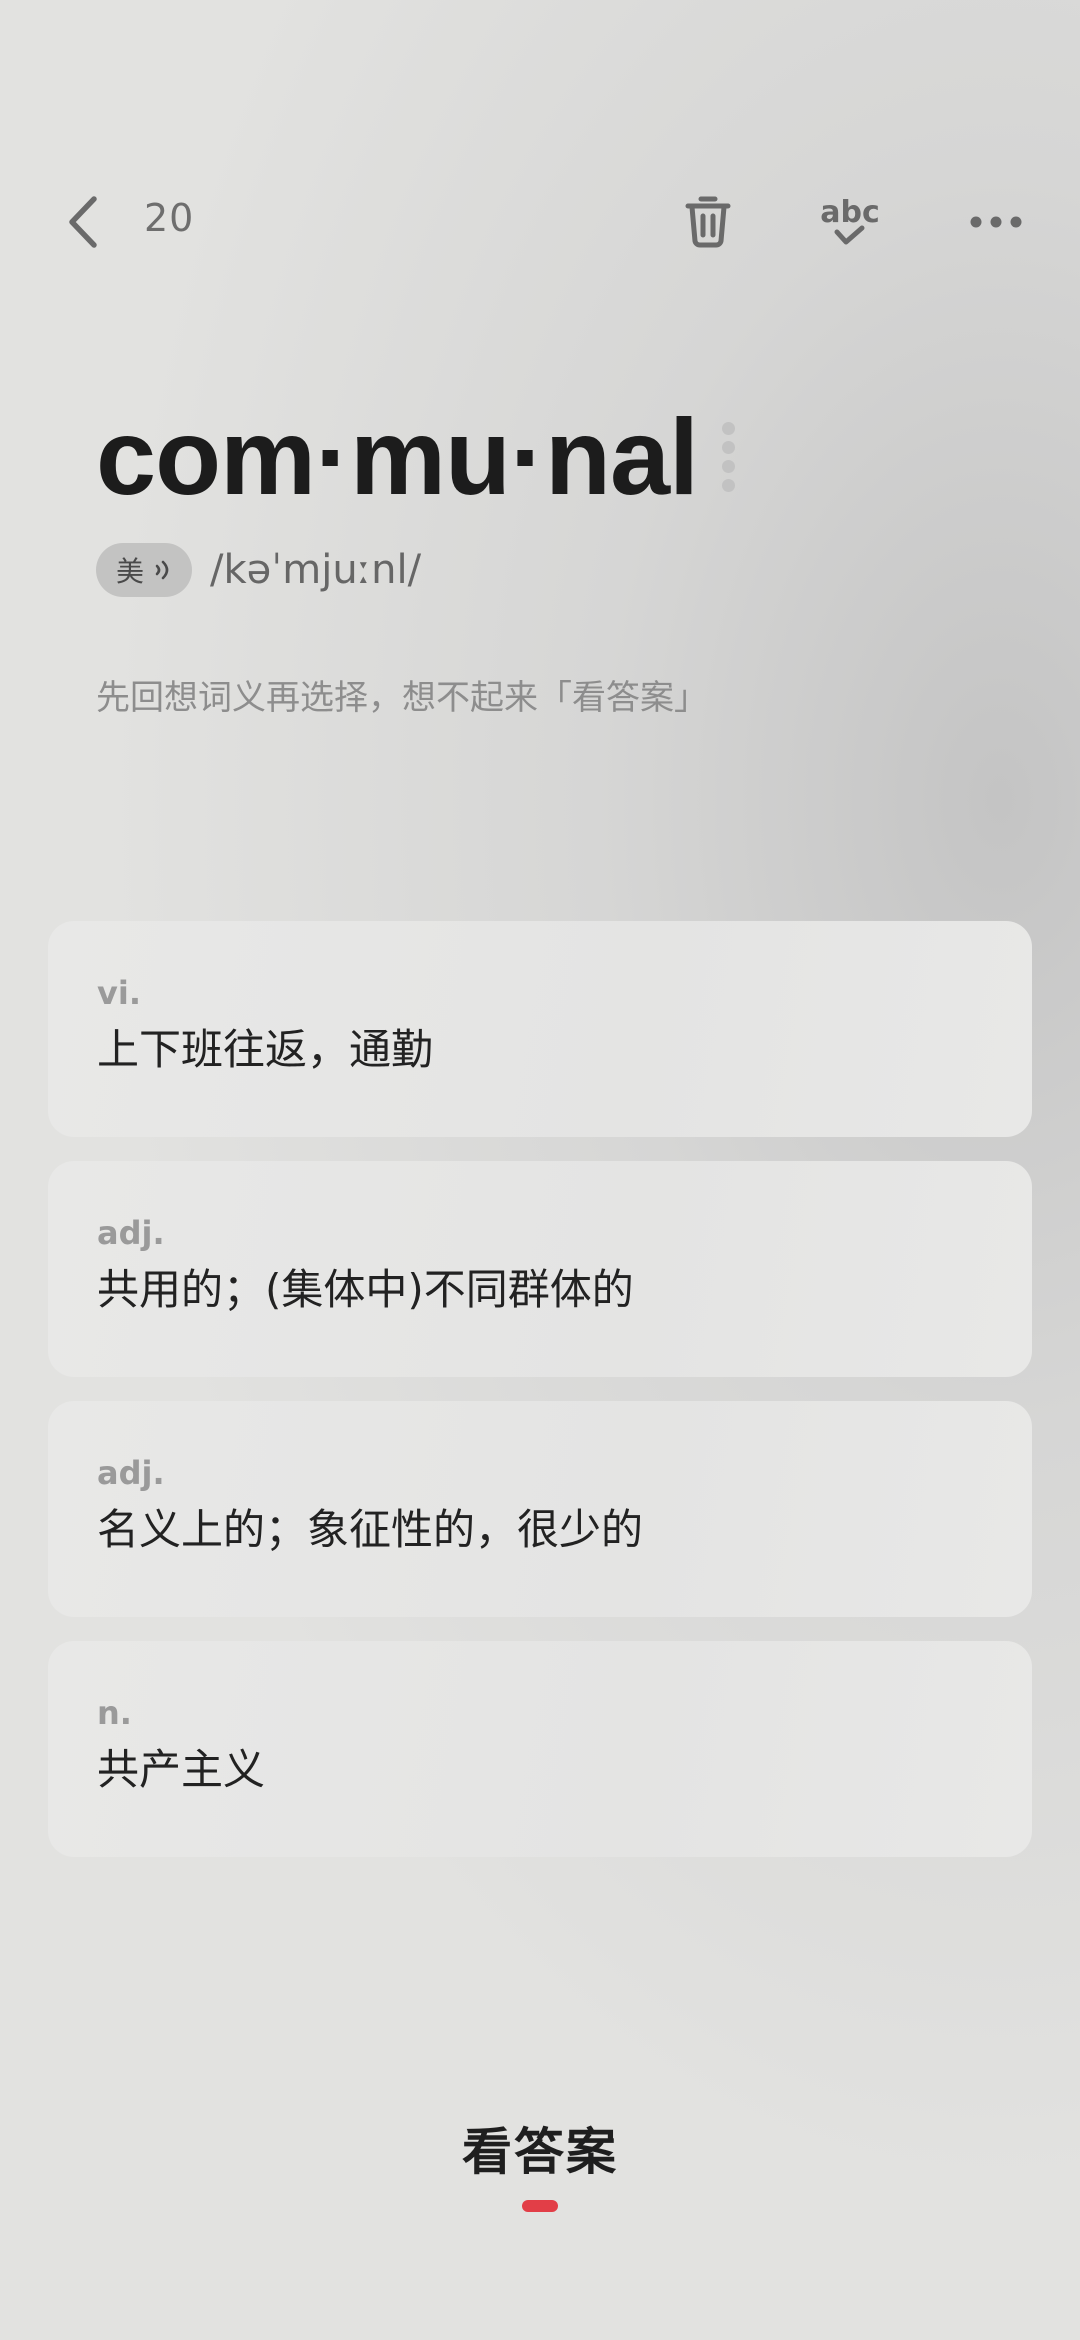 The width and height of the screenshot is (1080, 2340). Describe the element at coordinates (397, 456) in the screenshot. I see `vocab-word: com·mu·nal` at that location.